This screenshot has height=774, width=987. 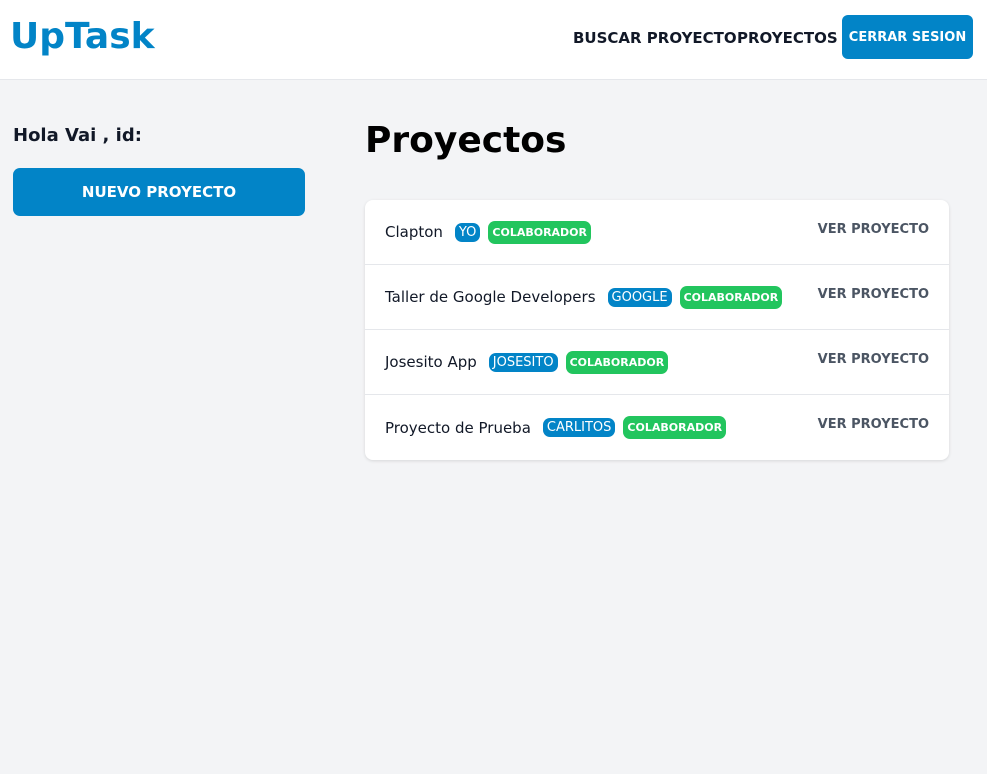 What do you see at coordinates (490, 297) in the screenshot?
I see `project-name: Taller de Google Developers` at bounding box center [490, 297].